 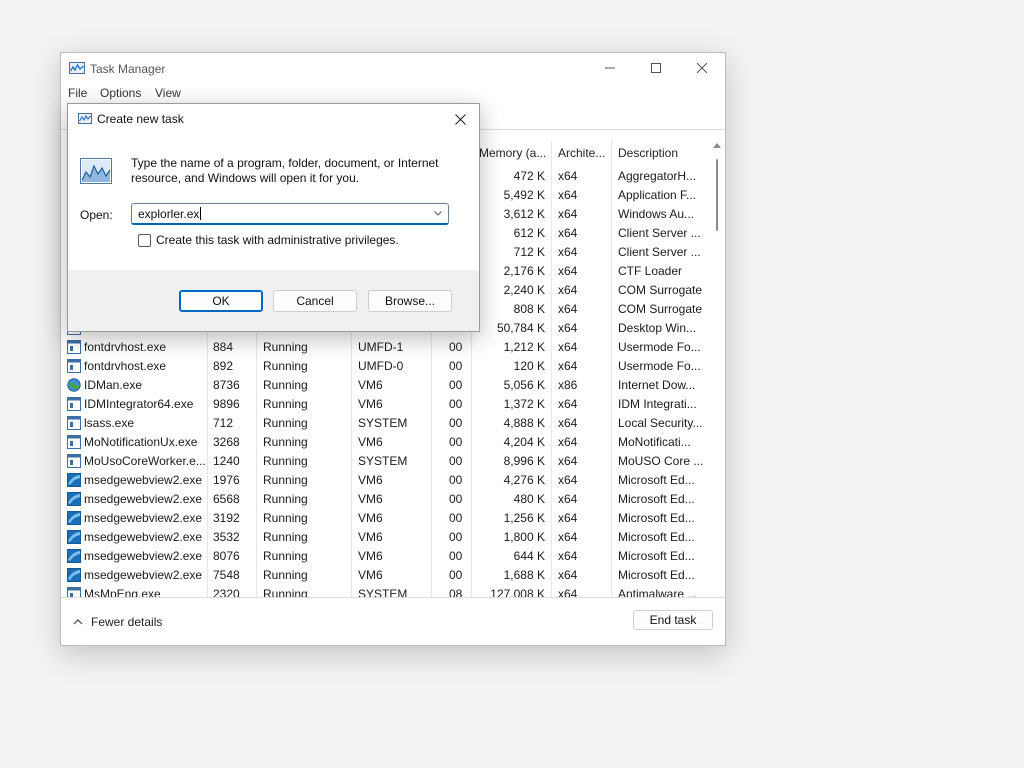 What do you see at coordinates (524, 537) in the screenshot?
I see `cell-memory: 1,800 K` at bounding box center [524, 537].